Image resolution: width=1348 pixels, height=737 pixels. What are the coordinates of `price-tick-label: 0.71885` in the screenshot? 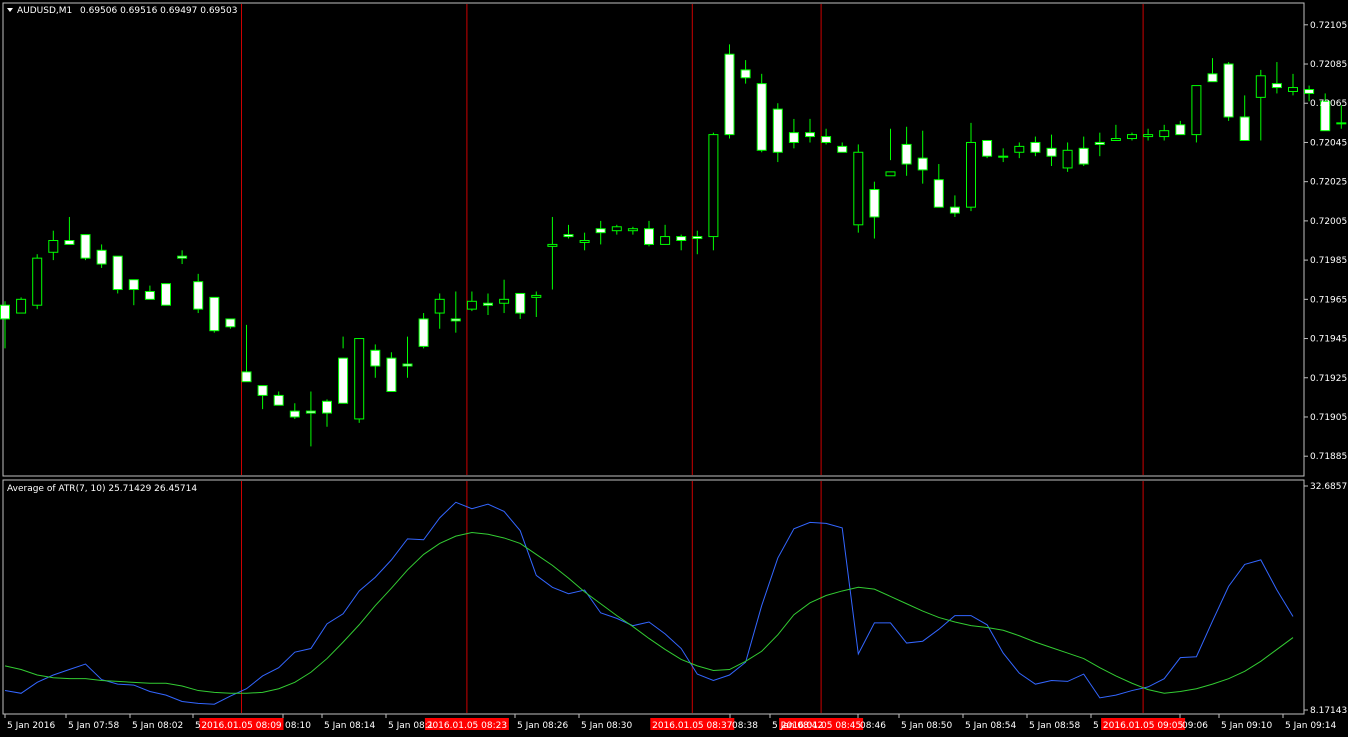 It's located at (1328, 457).